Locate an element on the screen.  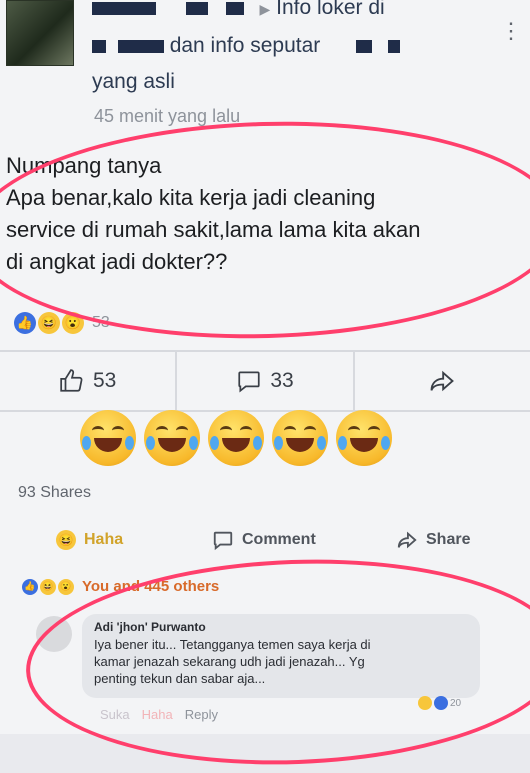
commenter-name: Adi 'jhon' Purwanto is located at coordinates (281, 627).